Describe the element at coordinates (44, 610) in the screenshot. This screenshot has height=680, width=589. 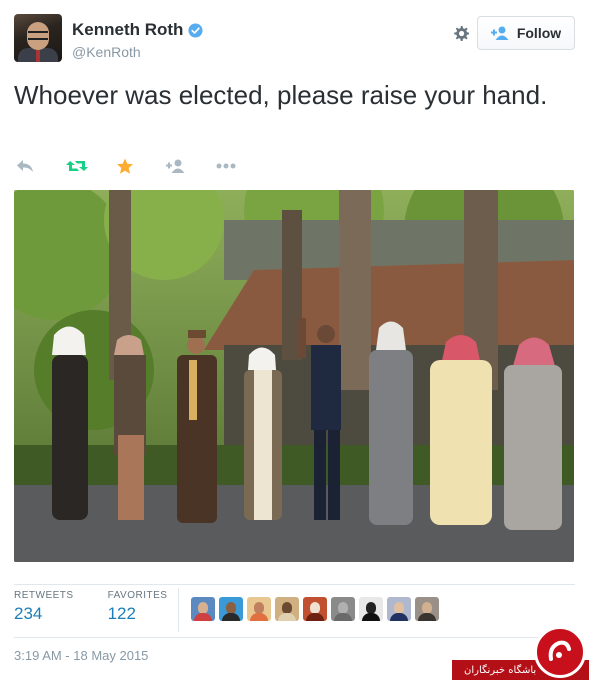
I see `retweets-stat: RETWEETS 234` at that location.